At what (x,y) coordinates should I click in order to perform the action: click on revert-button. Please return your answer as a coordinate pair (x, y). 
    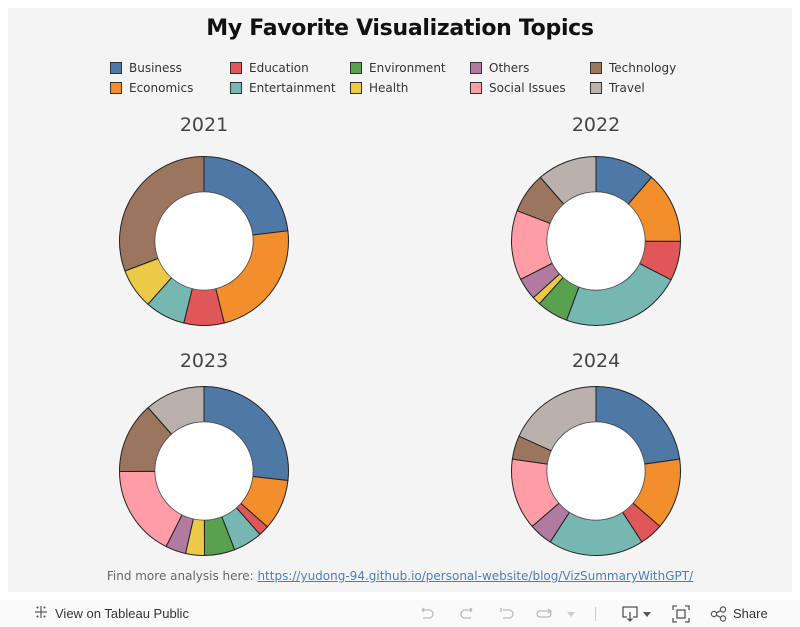
    Looking at the image, I should click on (507, 613).